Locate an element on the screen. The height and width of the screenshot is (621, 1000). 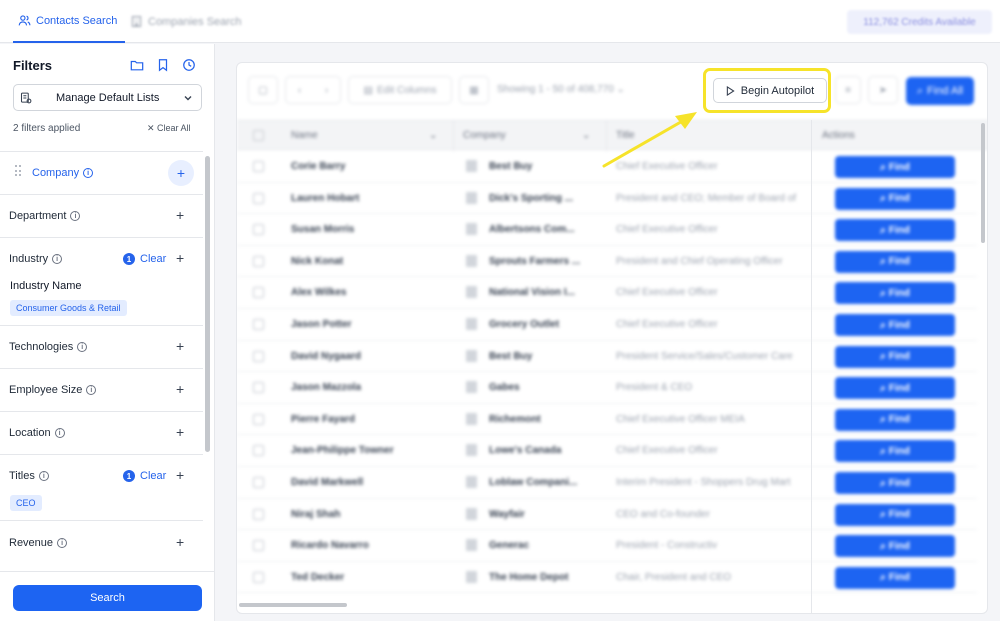
table-vertical-scrollbar is located at coordinates (983, 183).